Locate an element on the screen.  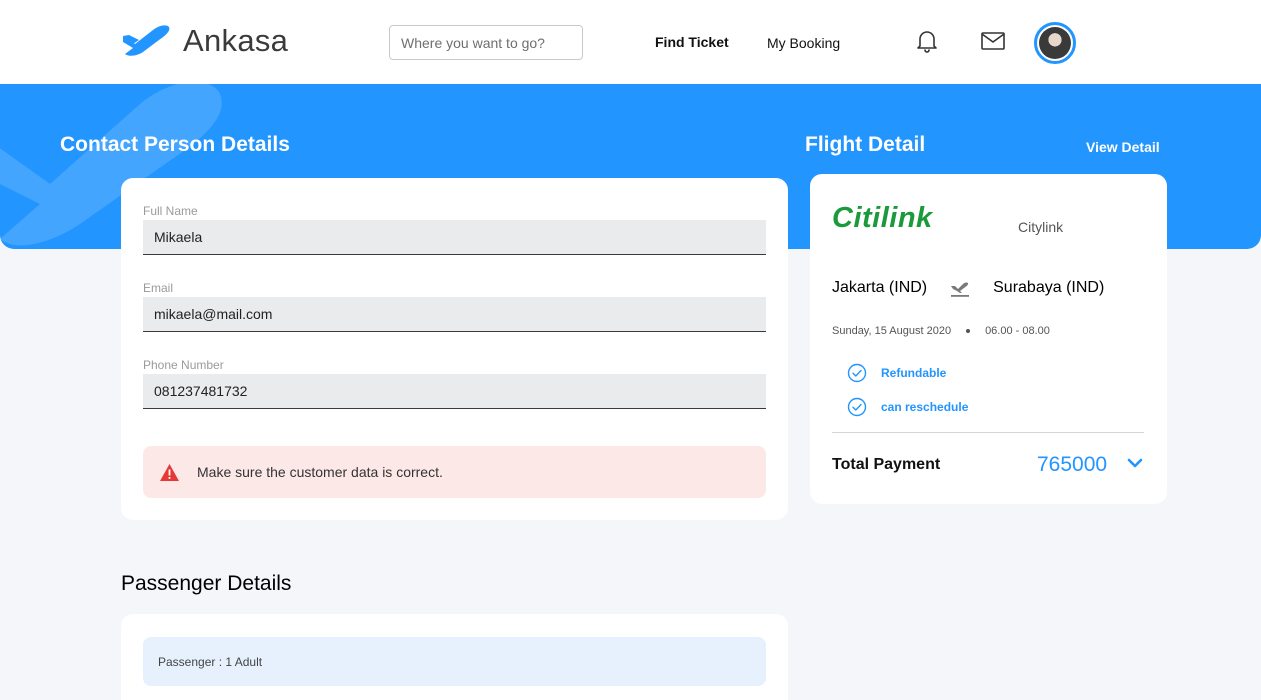
airline-logo: Citilink is located at coordinates (882, 218).